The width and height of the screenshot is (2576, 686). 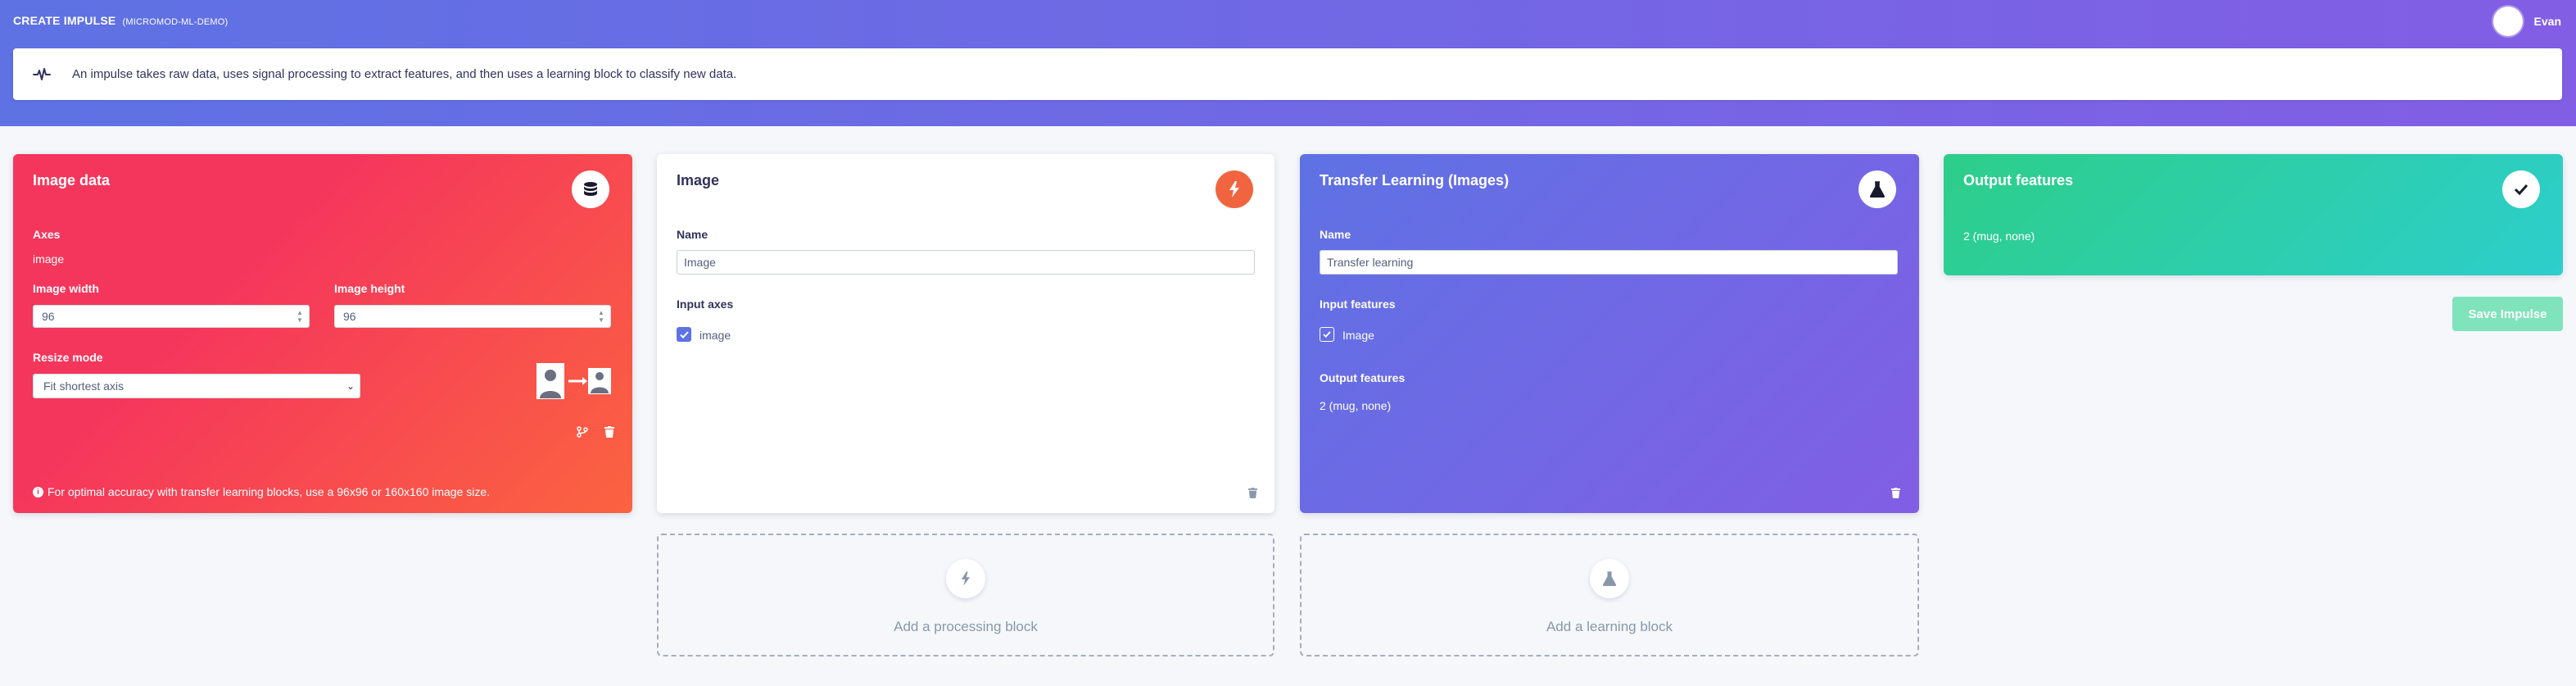 I want to click on image-height-input: 96 ▲ ▼, so click(x=472, y=317).